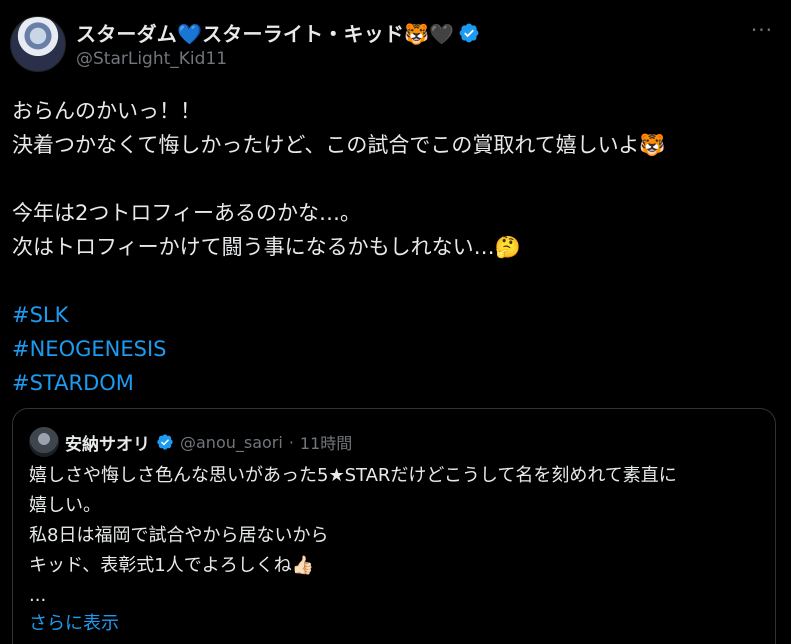 Image resolution: width=791 pixels, height=644 pixels. What do you see at coordinates (397, 315) in the screenshot?
I see `hashtag-link: #SLK` at bounding box center [397, 315].